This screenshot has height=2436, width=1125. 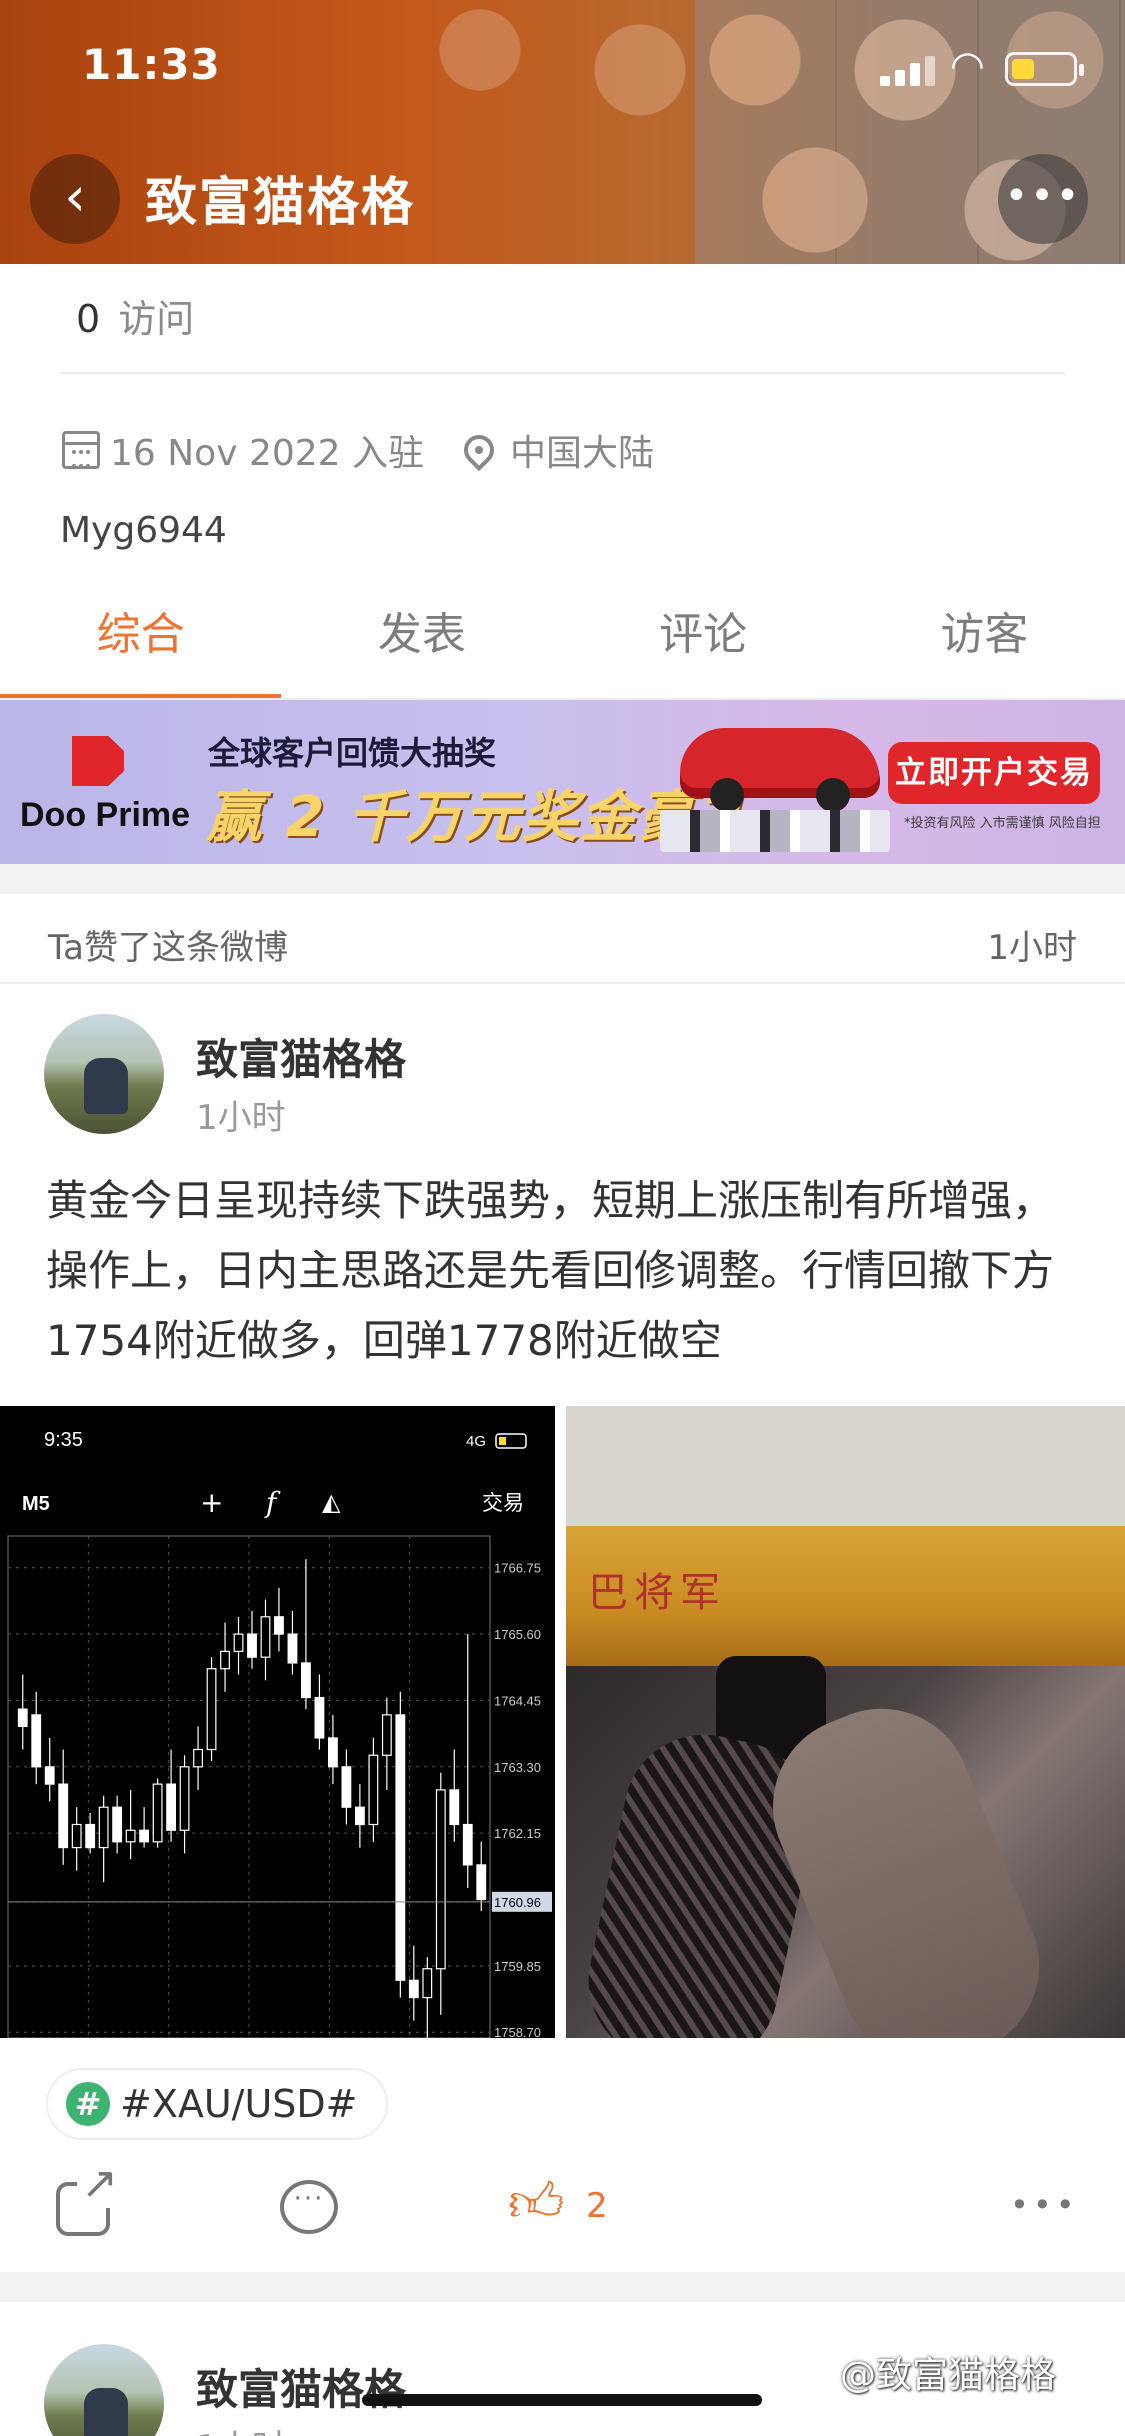 What do you see at coordinates (597, 2206) in the screenshot?
I see `like-count: 2` at bounding box center [597, 2206].